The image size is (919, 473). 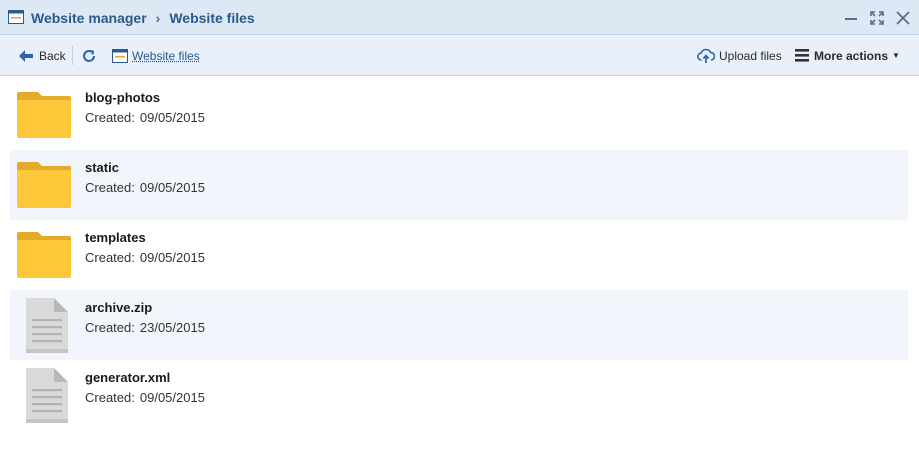 I want to click on maximize-button, so click(x=877, y=18).